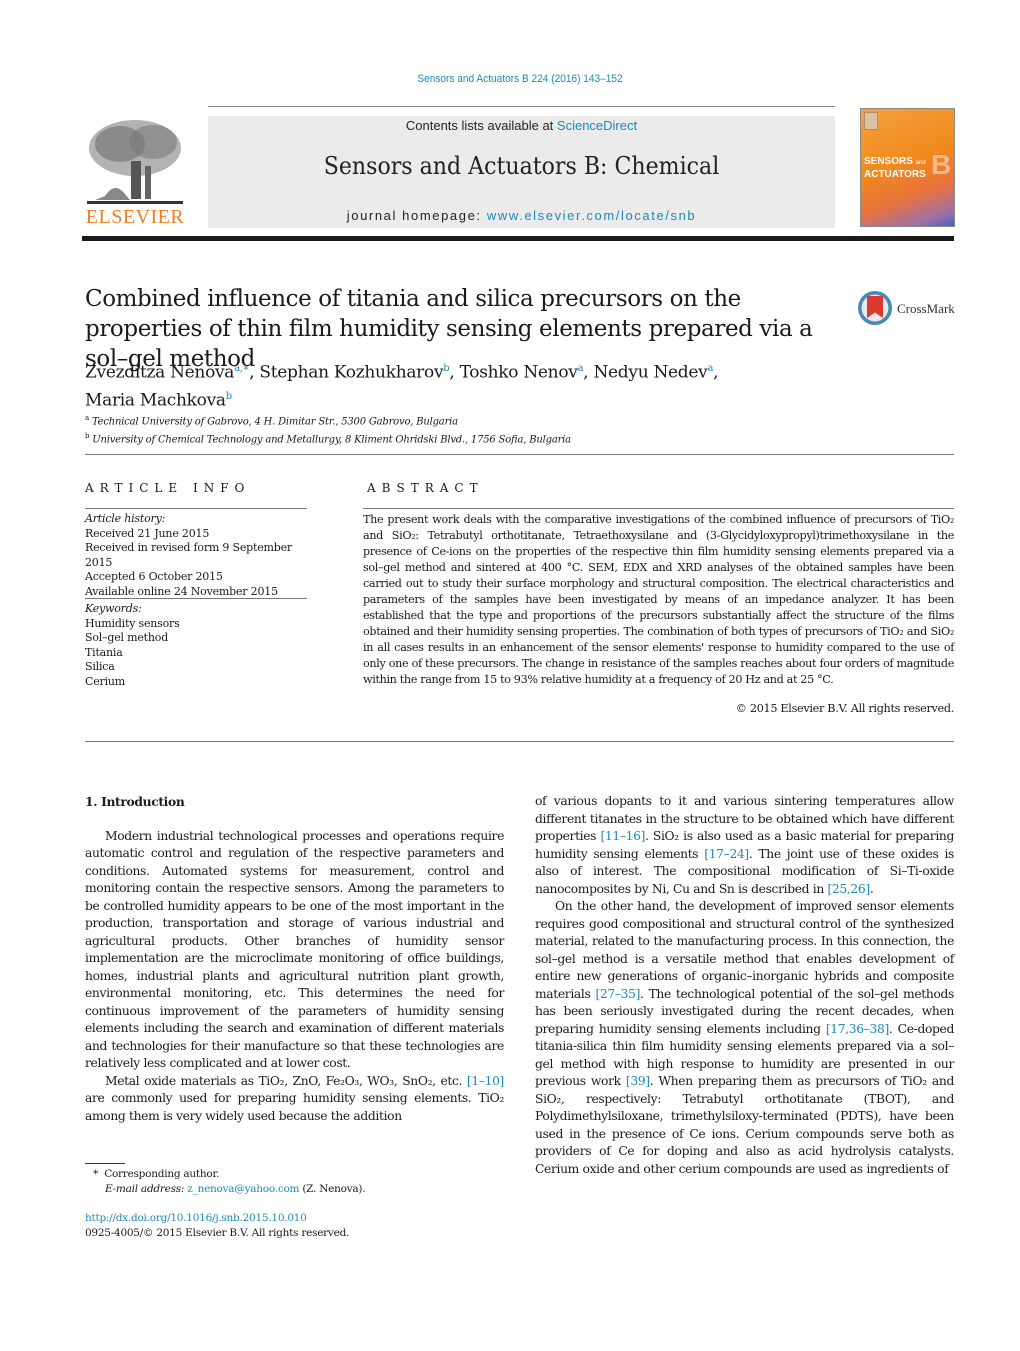 The image size is (1020, 1351). What do you see at coordinates (617, 994) in the screenshot?
I see `citation-link: [27–35]` at bounding box center [617, 994].